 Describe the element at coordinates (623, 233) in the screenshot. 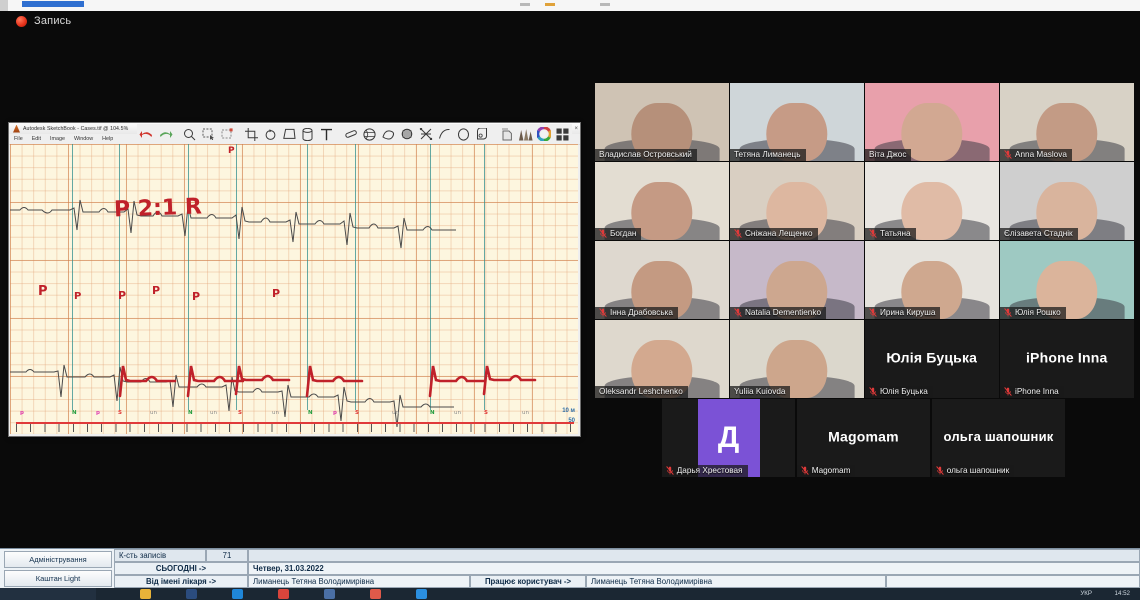

I see `participant-name: Богдан` at that location.